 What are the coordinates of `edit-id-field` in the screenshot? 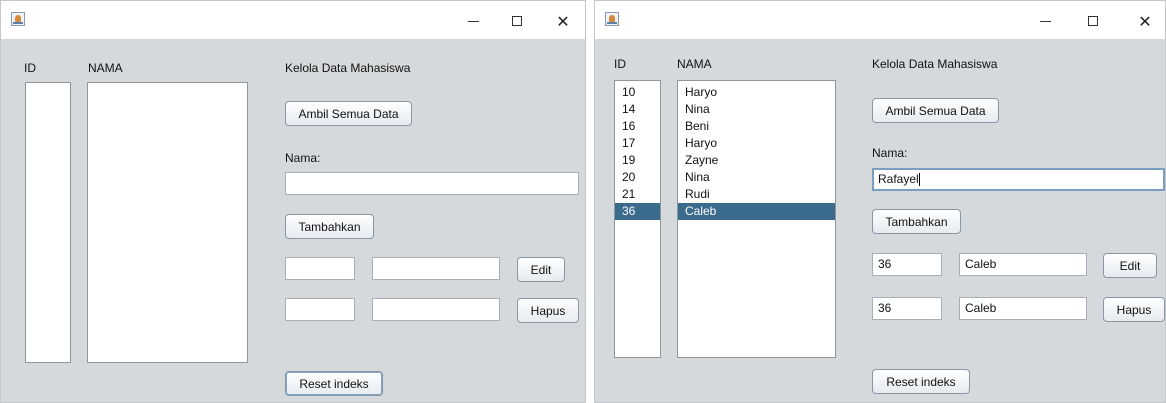 It's located at (320, 268).